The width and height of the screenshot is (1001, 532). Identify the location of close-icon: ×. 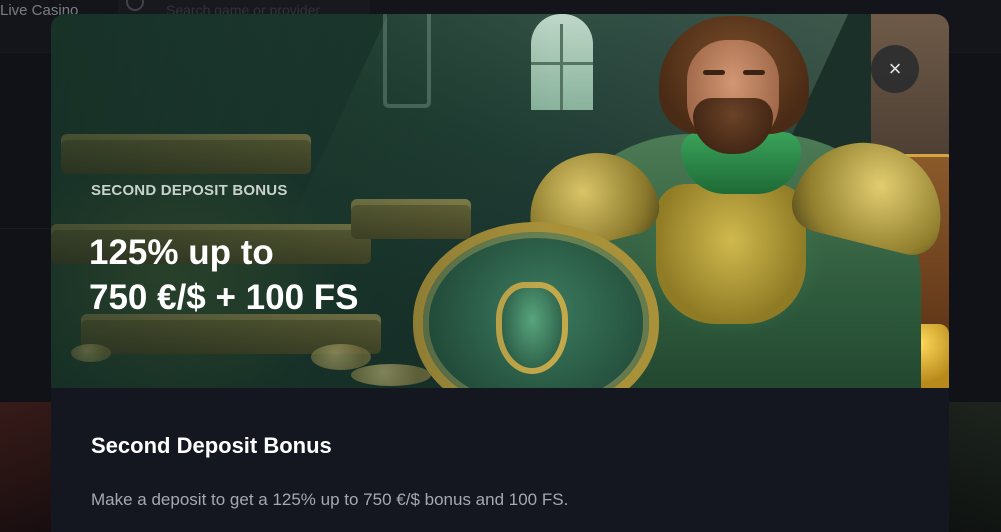
(895, 68).